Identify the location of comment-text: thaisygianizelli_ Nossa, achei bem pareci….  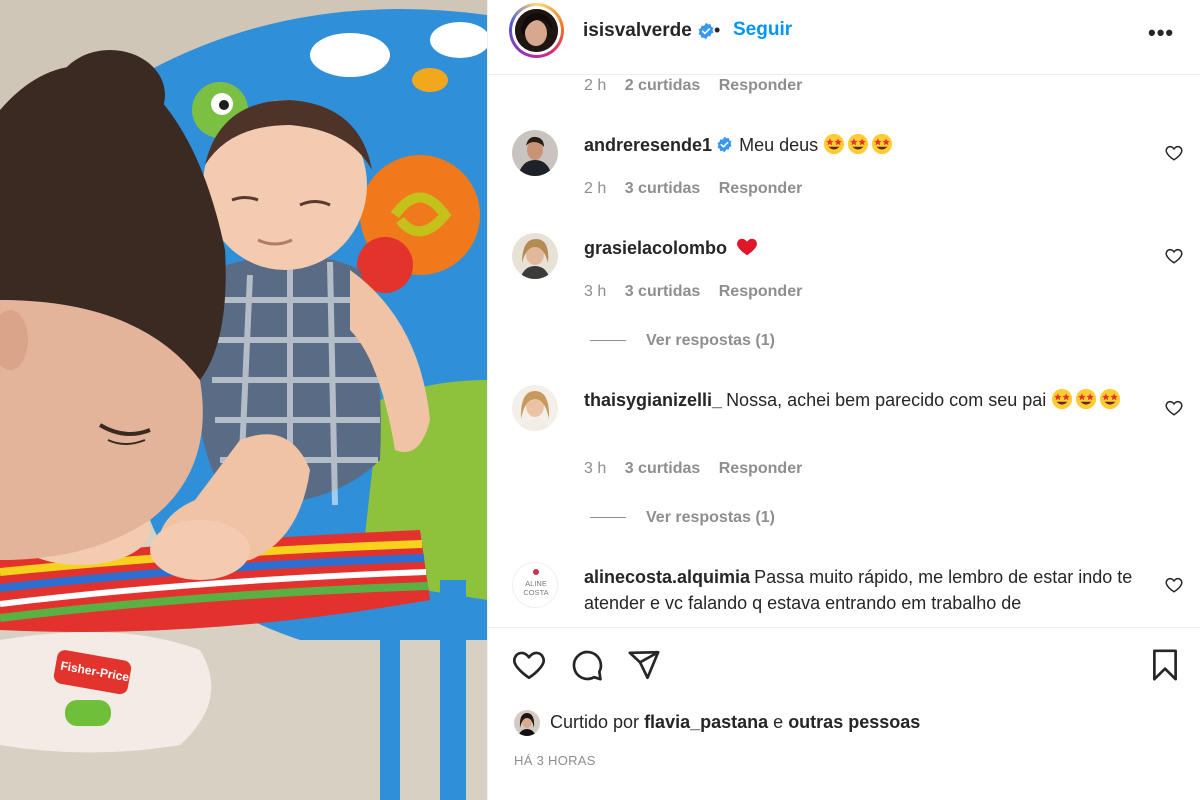
(864, 400).